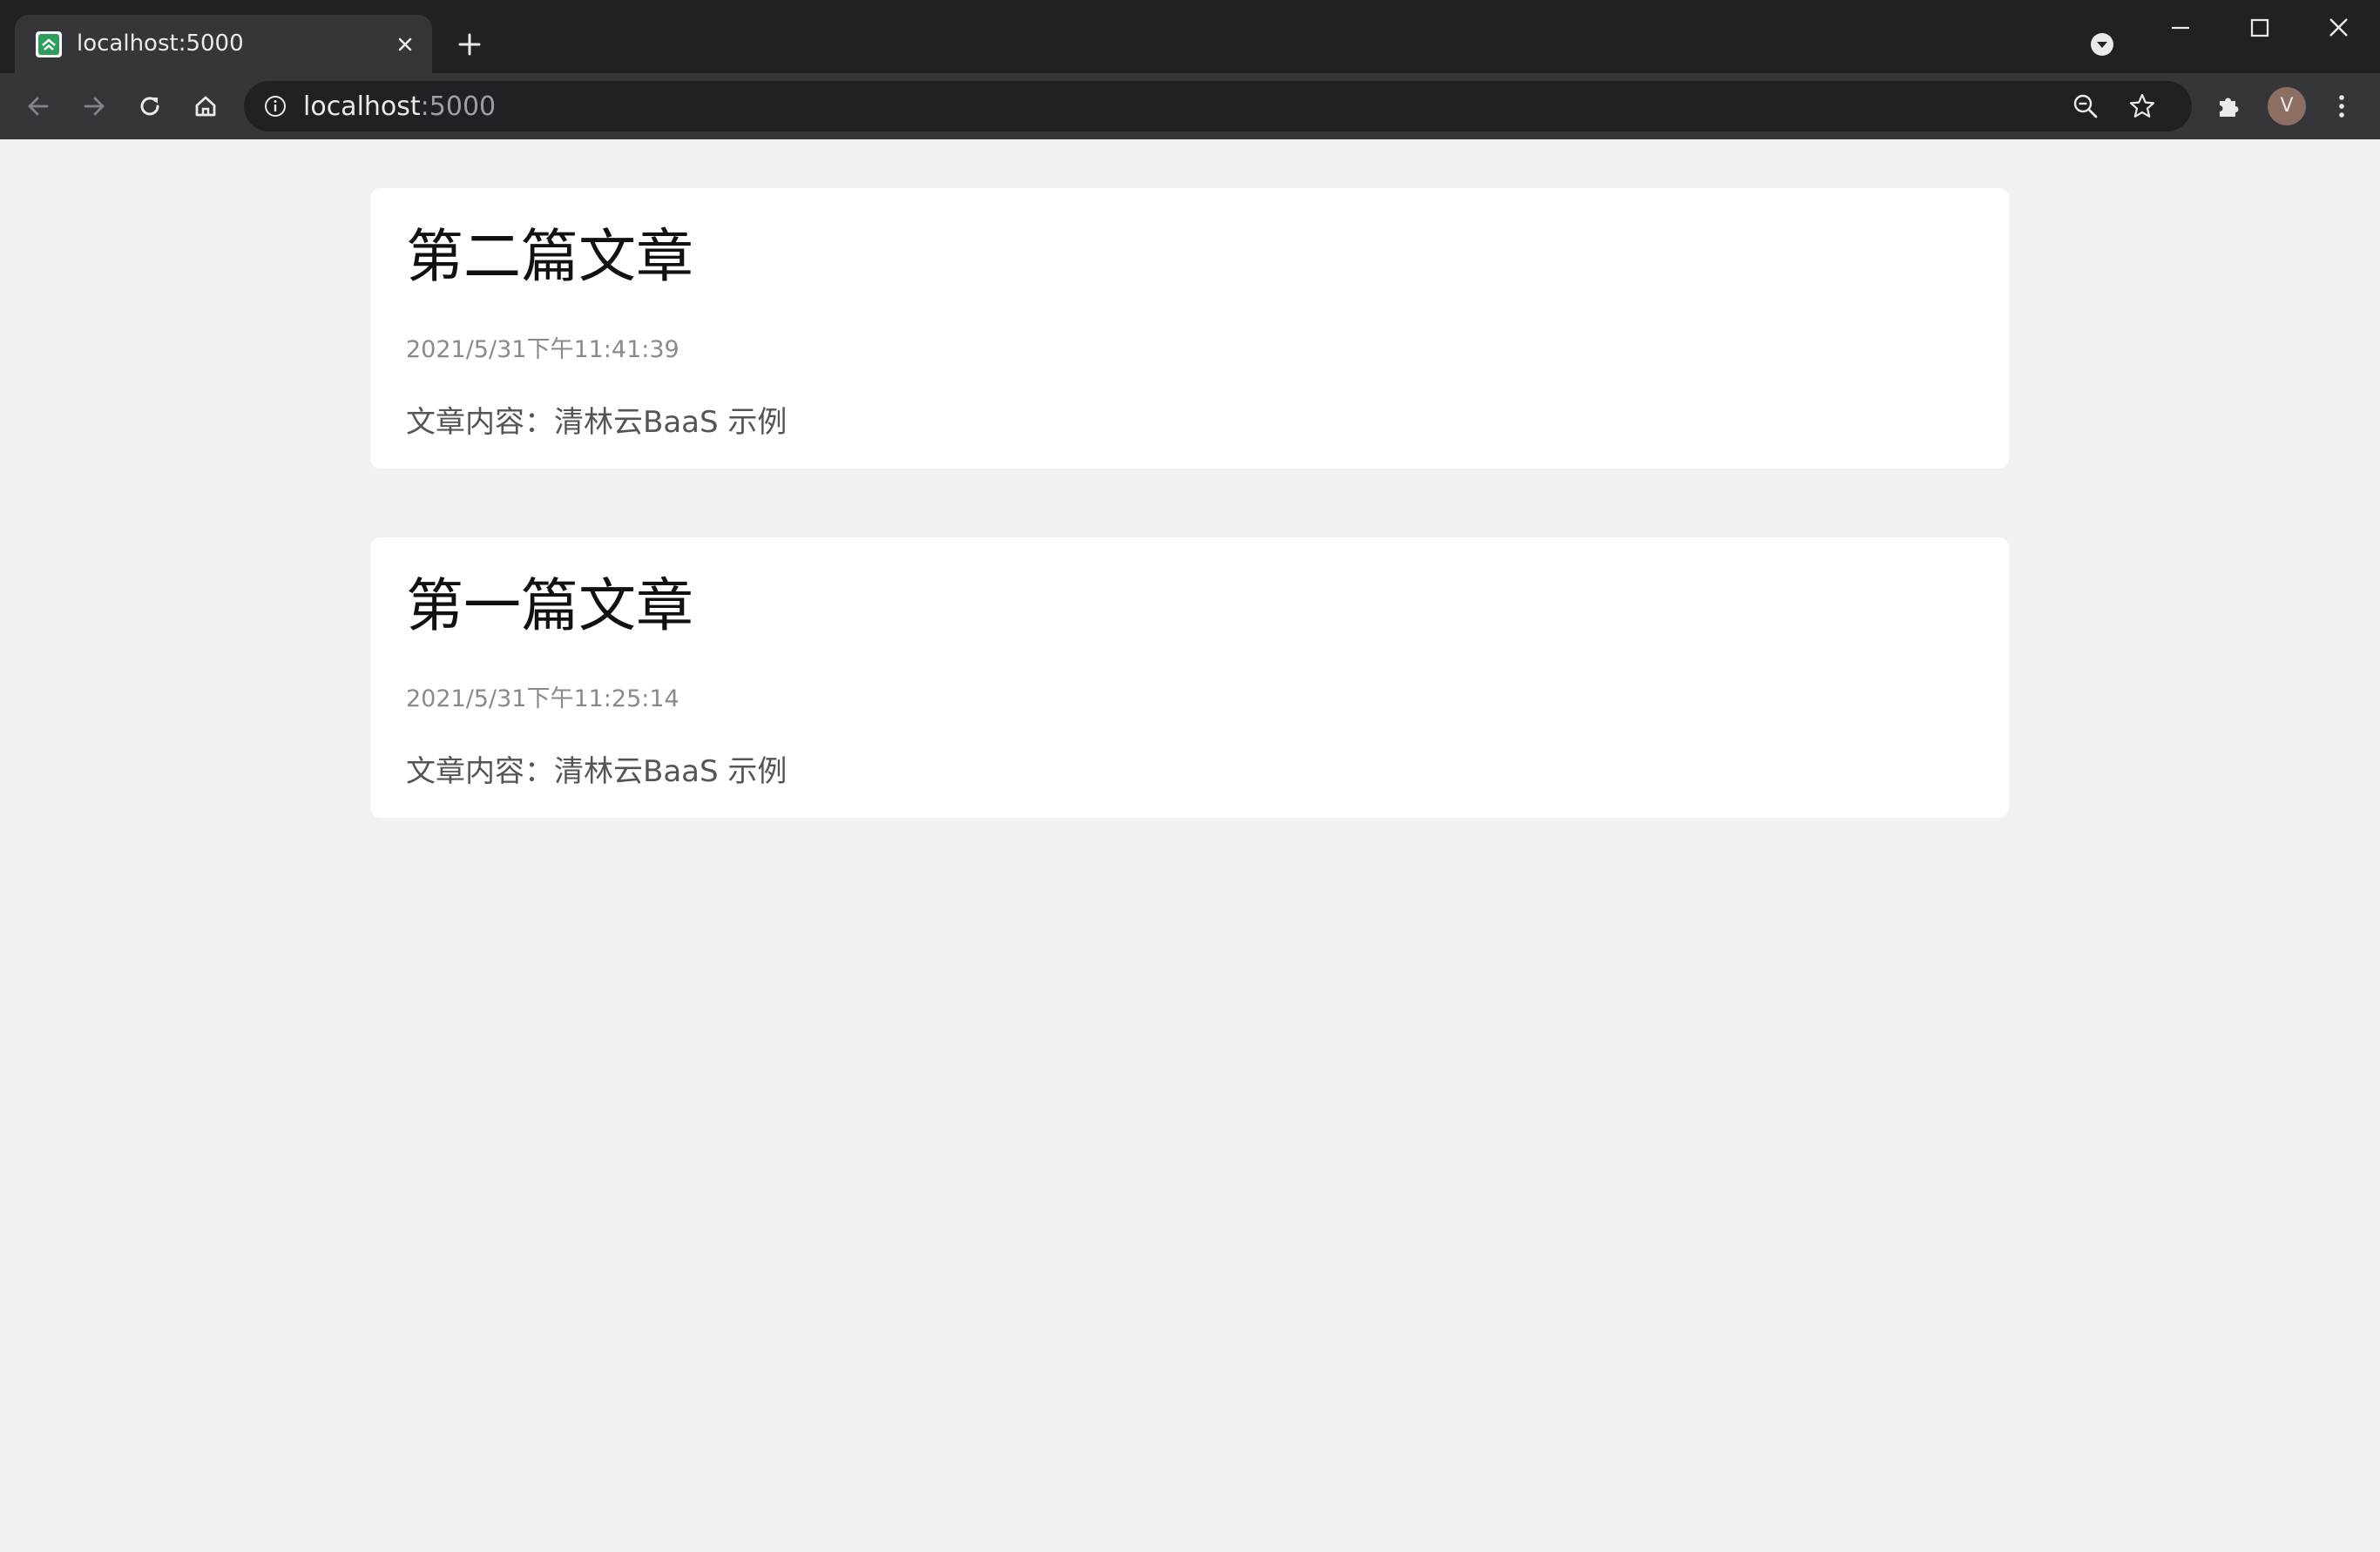  I want to click on url-port: :5000, so click(458, 106).